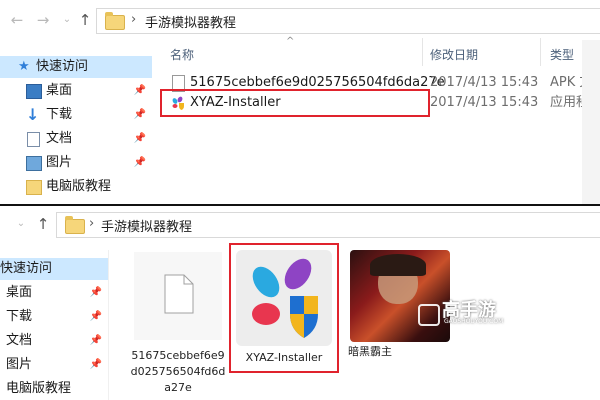 This screenshot has height=400, width=600. I want to click on address-toolbar: ← → ⌄ ↑ › 手游模拟器教程, so click(300, 20).